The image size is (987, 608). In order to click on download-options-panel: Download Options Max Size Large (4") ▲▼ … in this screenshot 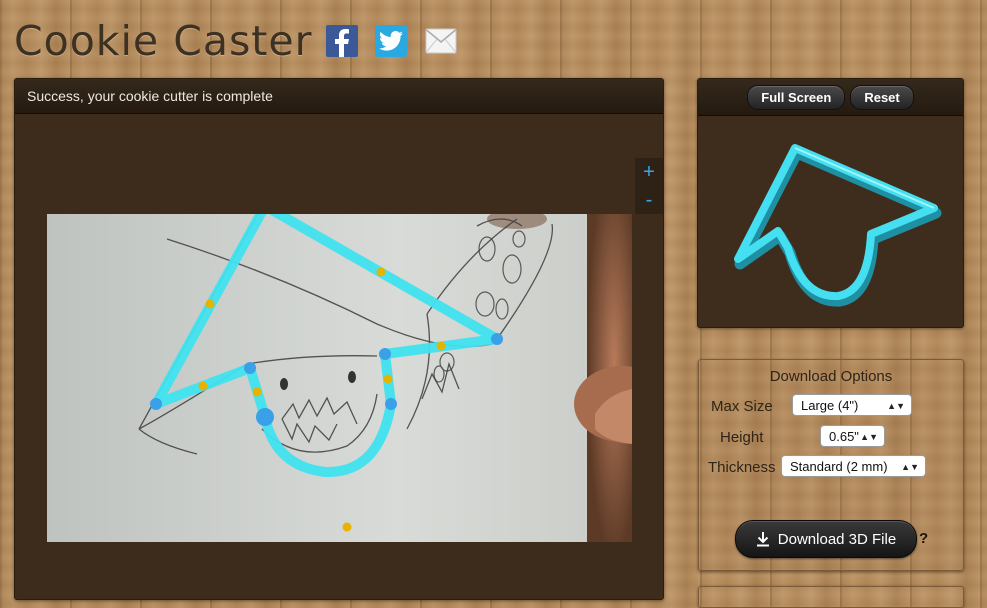, I will do `click(831, 465)`.